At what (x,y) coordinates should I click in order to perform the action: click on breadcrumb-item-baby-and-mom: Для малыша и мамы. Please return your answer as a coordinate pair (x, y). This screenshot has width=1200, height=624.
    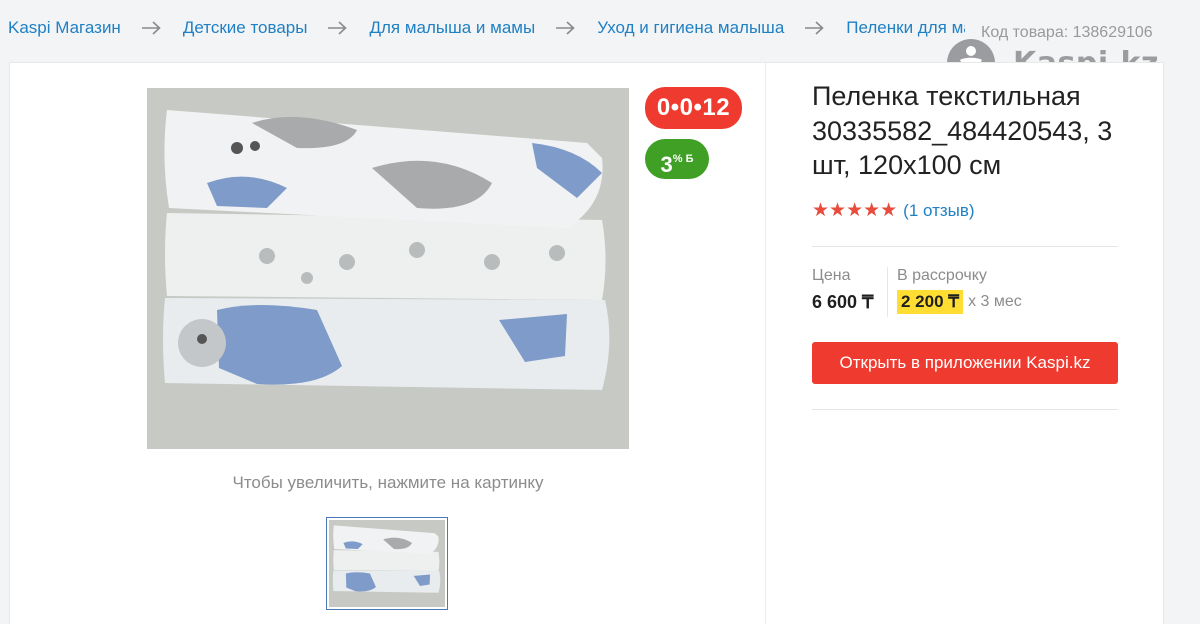
    Looking at the image, I should click on (452, 28).